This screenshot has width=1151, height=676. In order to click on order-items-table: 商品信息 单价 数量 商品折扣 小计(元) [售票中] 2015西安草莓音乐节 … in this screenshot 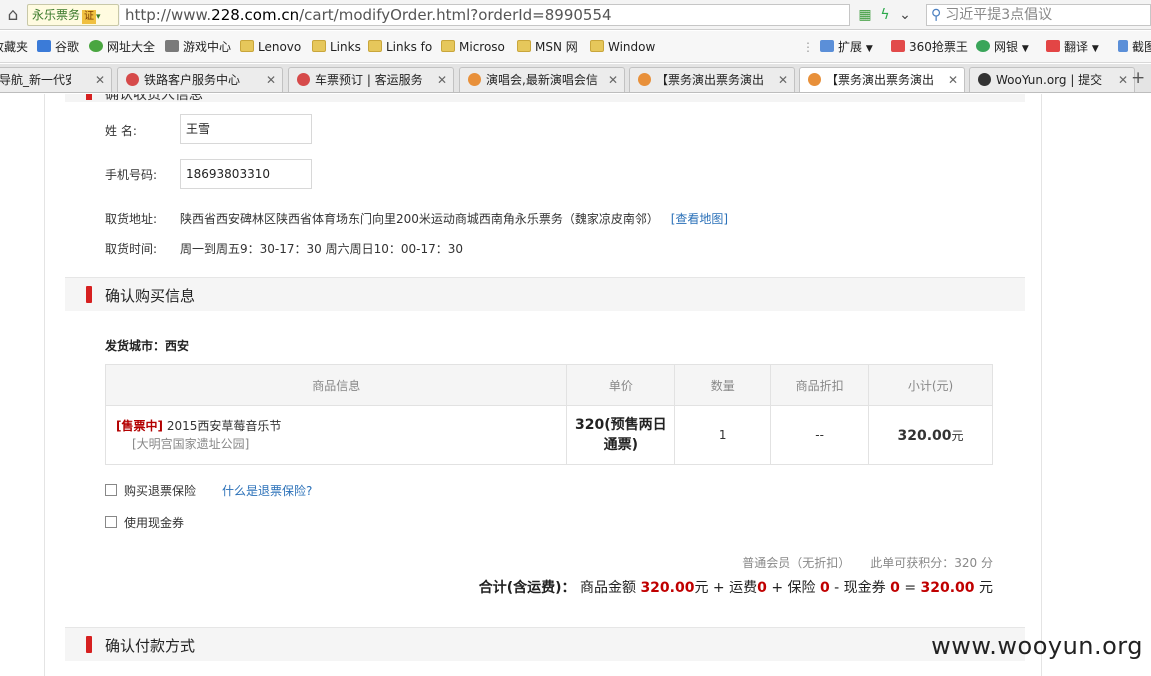, I will do `click(548, 414)`.